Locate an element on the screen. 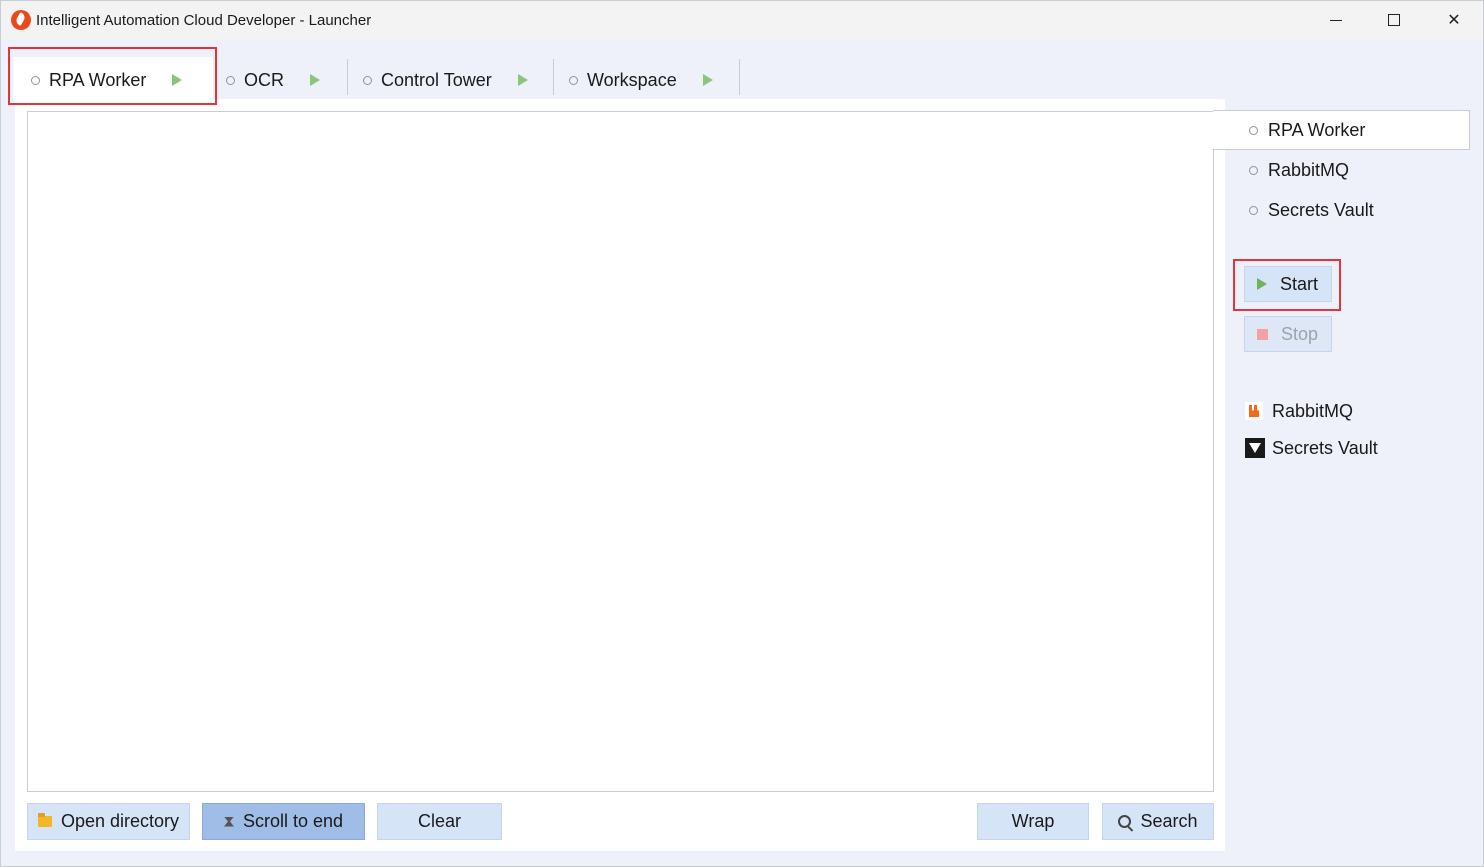 The width and height of the screenshot is (1484, 867). vault-icon is located at coordinates (1255, 448).